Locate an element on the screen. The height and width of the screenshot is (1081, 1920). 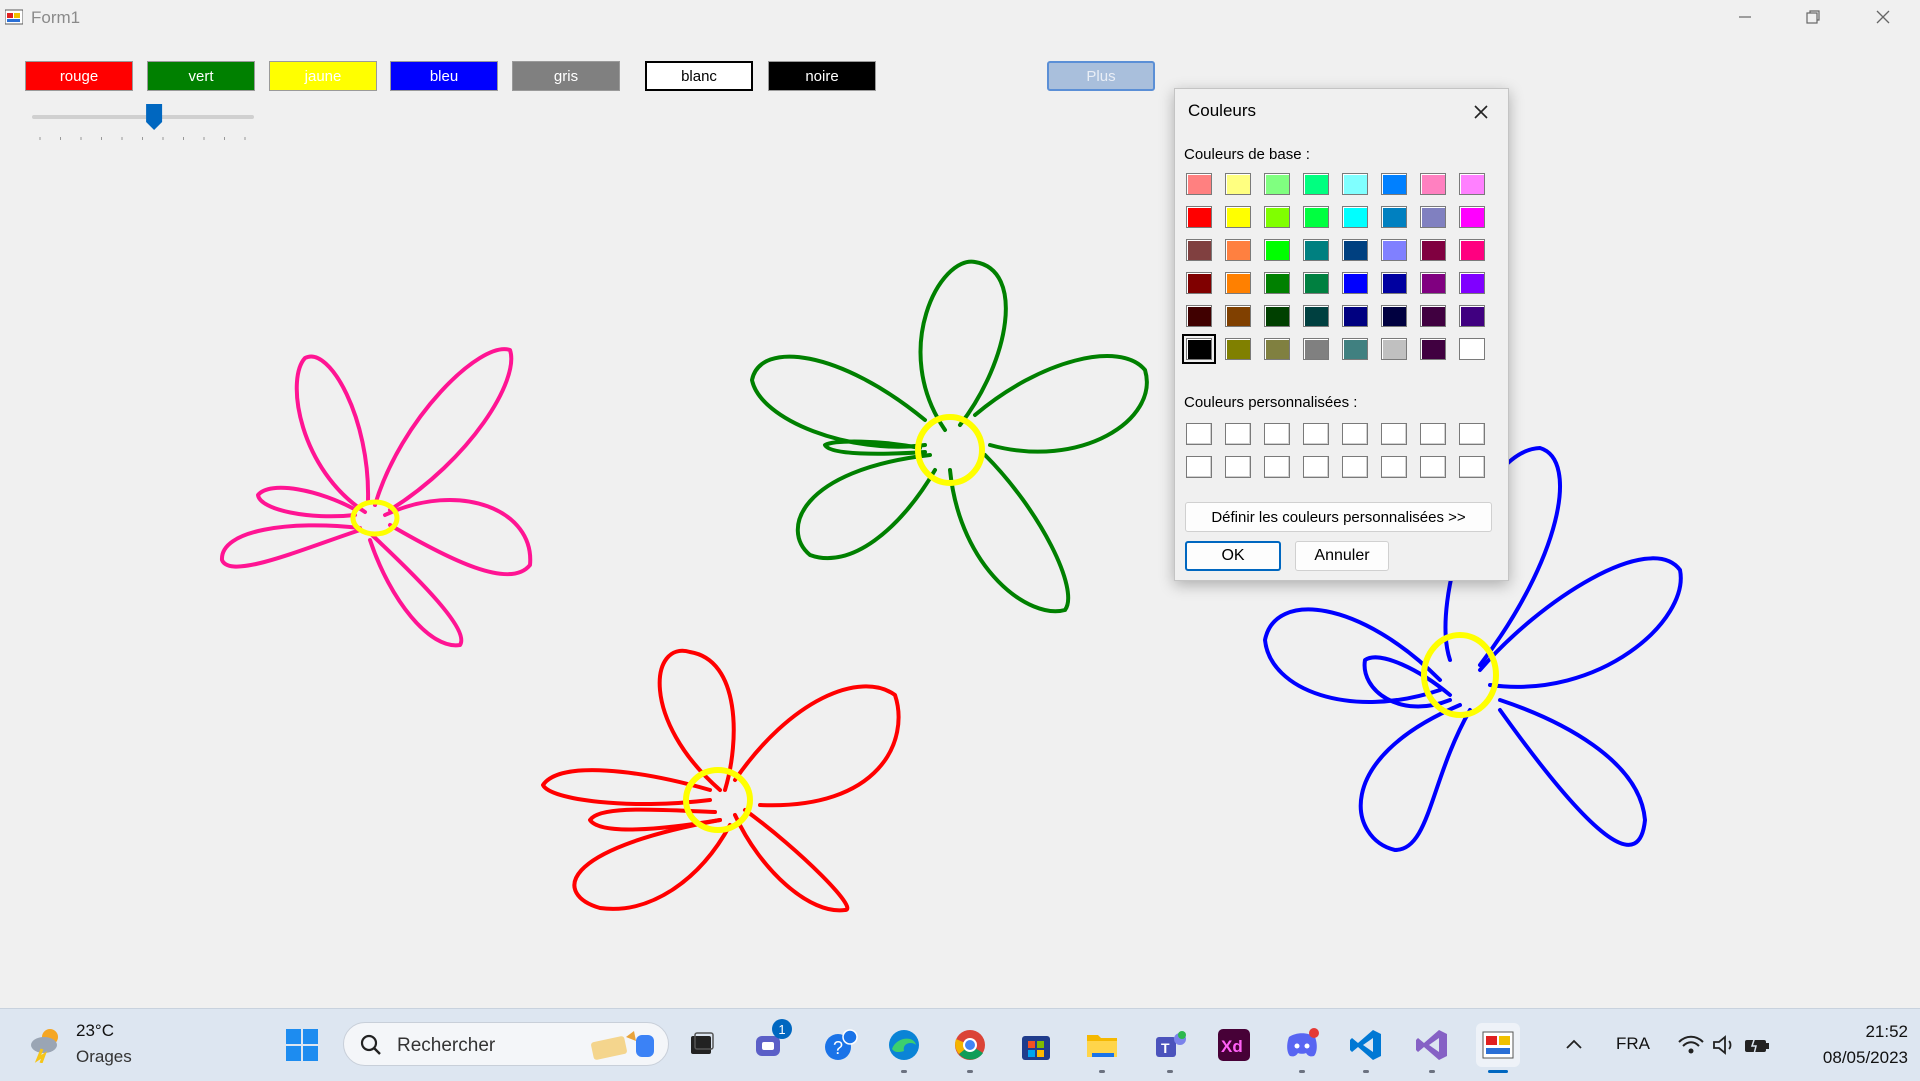
file-explorer-button is located at coordinates (1102, 1048).